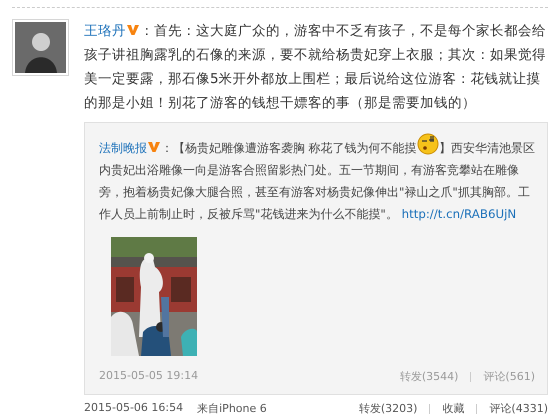 The width and height of the screenshot is (554, 419). What do you see at coordinates (388, 408) in the screenshot?
I see `action-link: 转发(3203)` at bounding box center [388, 408].